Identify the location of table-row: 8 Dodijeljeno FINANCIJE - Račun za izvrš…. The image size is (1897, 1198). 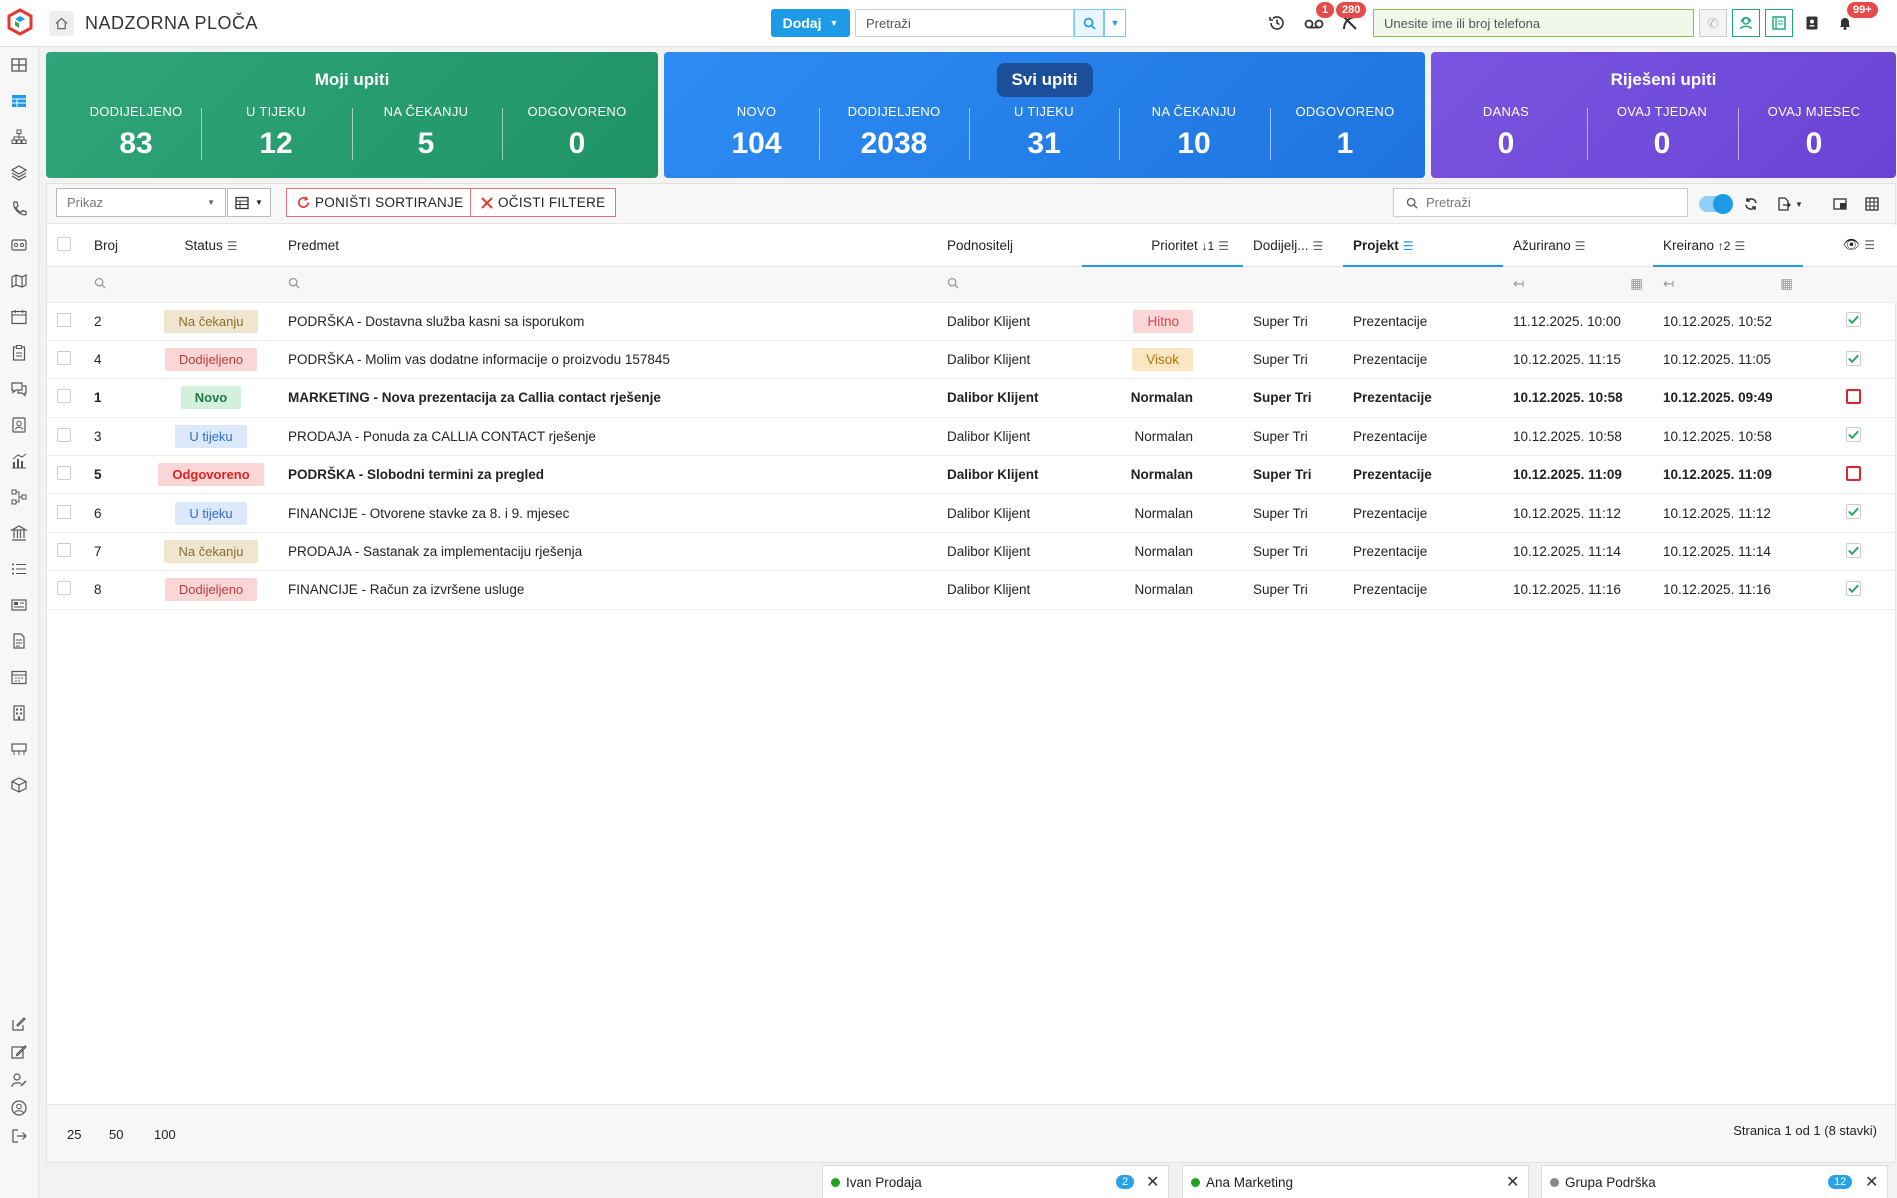
(972, 590).